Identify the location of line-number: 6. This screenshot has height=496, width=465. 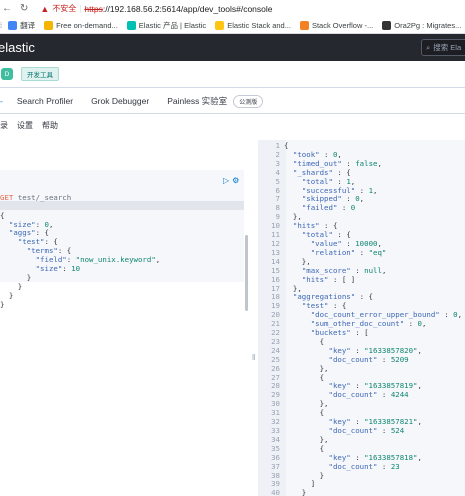
(277, 190).